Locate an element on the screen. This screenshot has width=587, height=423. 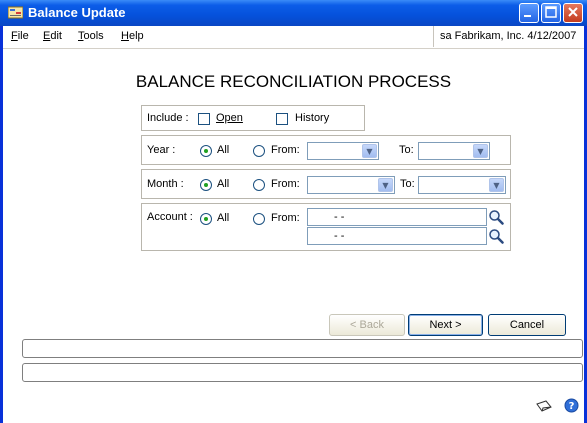
title-bar: Balance Update is located at coordinates (293, 13).